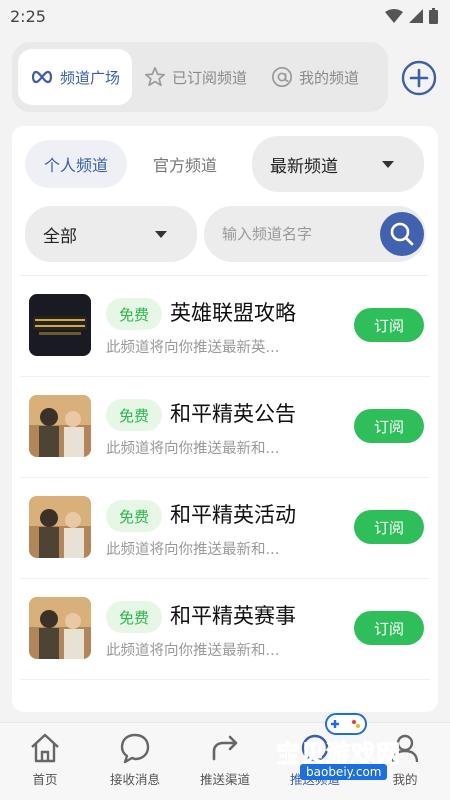  Describe the element at coordinates (224, 779) in the screenshot. I see `nav-push-routes-label: 推送渠道` at that location.